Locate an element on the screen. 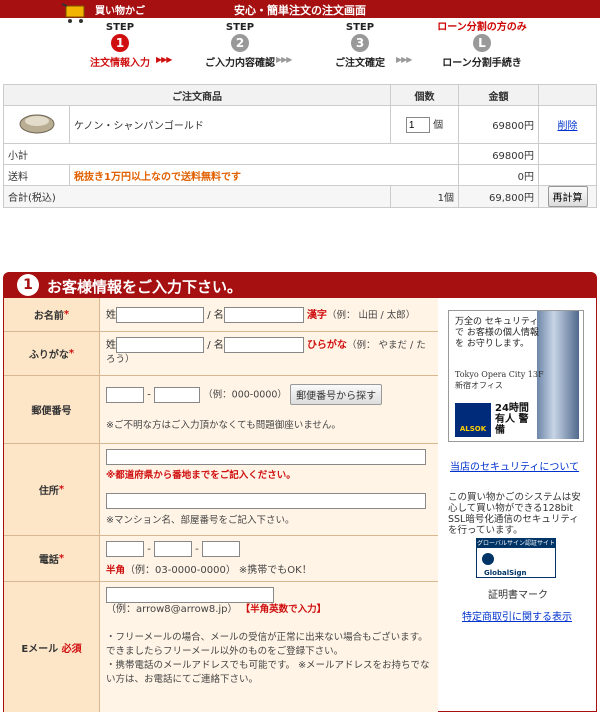 This screenshot has height=712, width=600. shipping-value: 0円 is located at coordinates (498, 175).